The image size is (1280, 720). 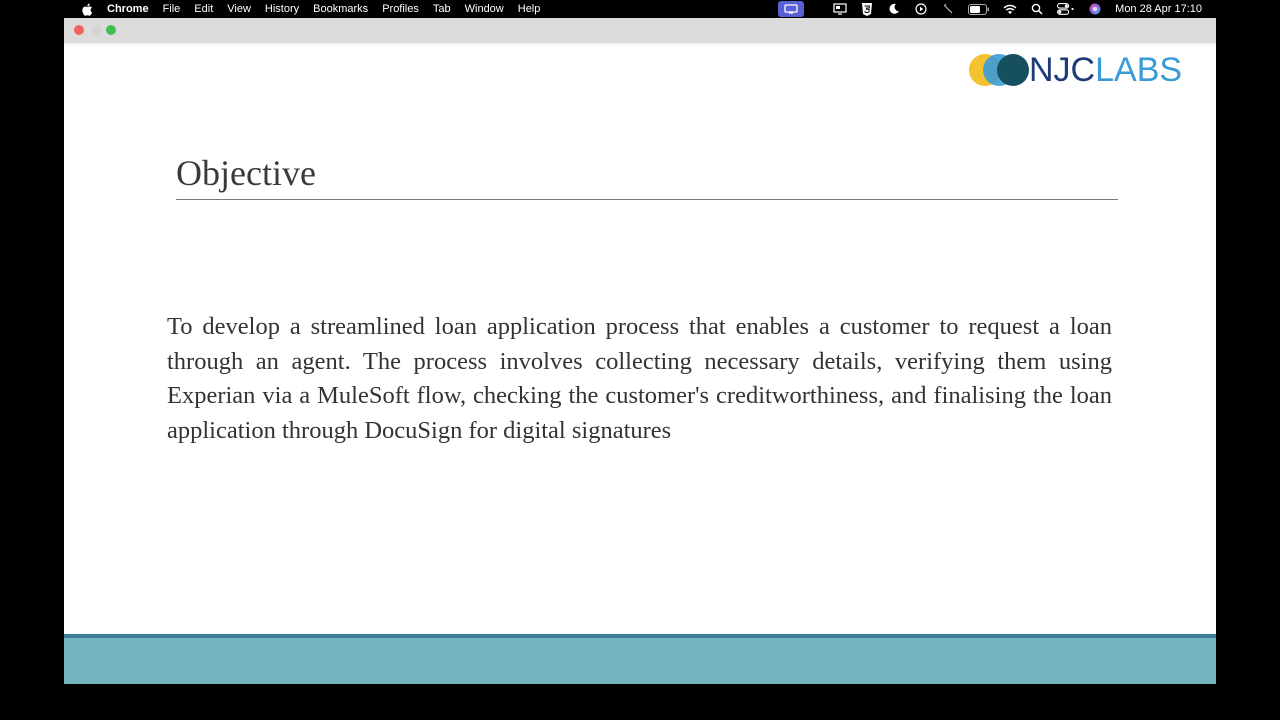 What do you see at coordinates (442, 9) in the screenshot?
I see `menu-tab: Tab` at bounding box center [442, 9].